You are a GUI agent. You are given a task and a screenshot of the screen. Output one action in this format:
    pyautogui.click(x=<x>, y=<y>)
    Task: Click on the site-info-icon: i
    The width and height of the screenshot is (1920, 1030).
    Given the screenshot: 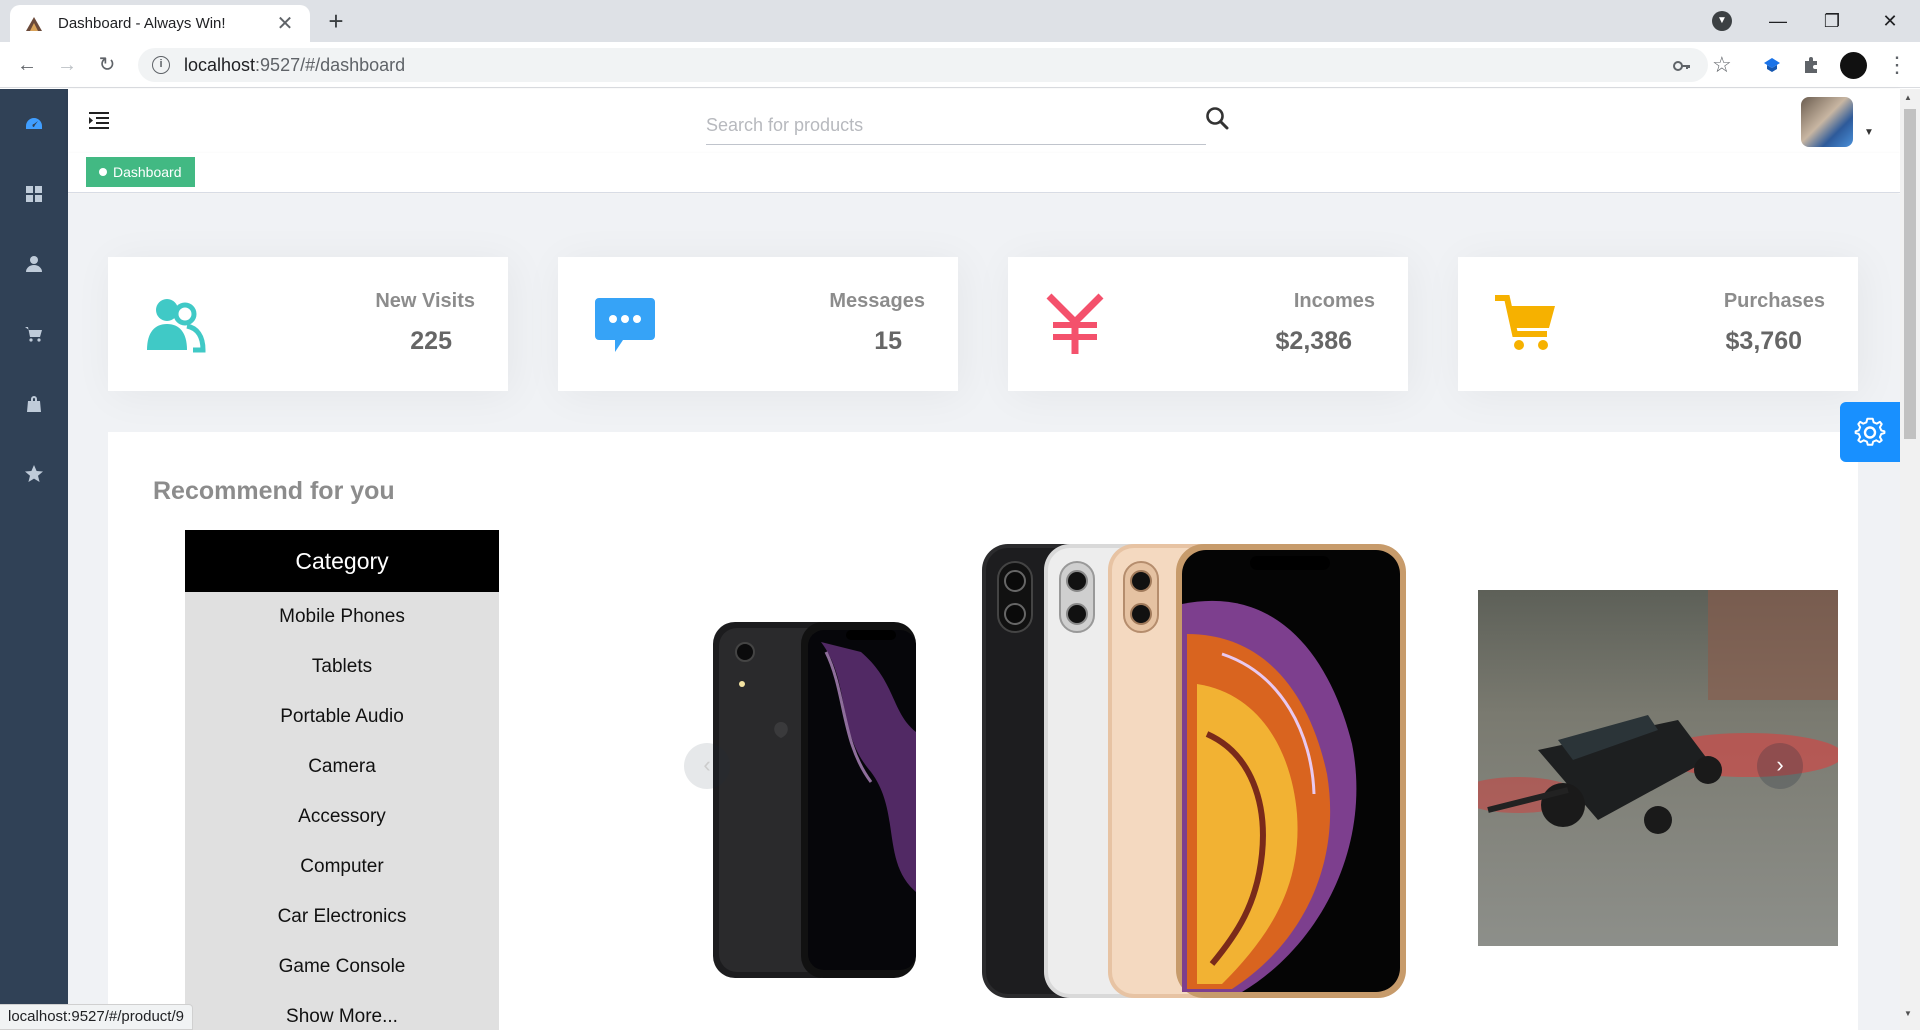 What is the action you would take?
    pyautogui.click(x=161, y=65)
    